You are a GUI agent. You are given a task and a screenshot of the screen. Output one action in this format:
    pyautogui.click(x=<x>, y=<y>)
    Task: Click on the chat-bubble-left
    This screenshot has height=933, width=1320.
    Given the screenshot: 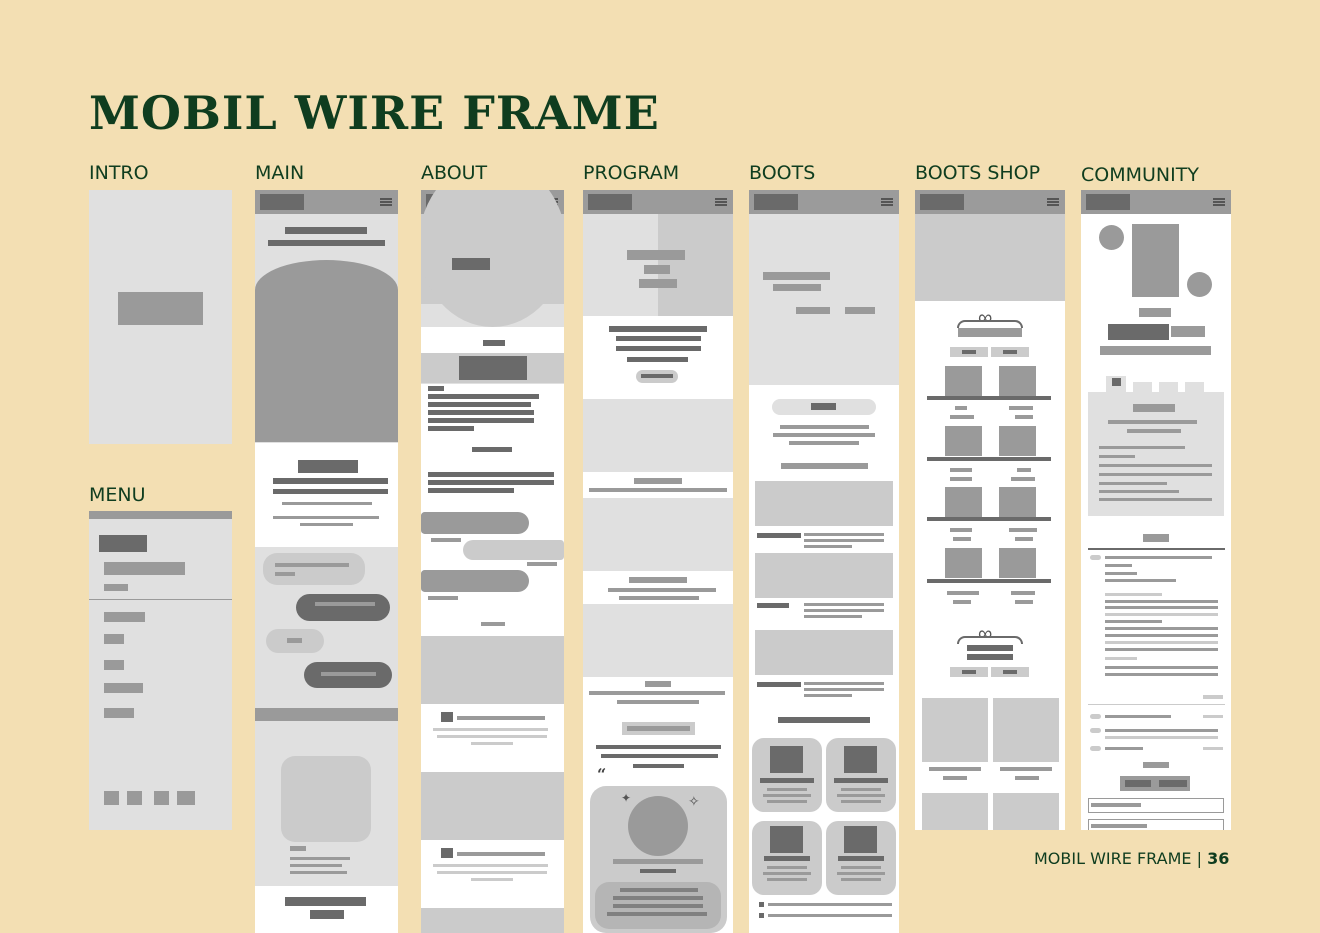 What is the action you would take?
    pyautogui.click(x=314, y=569)
    